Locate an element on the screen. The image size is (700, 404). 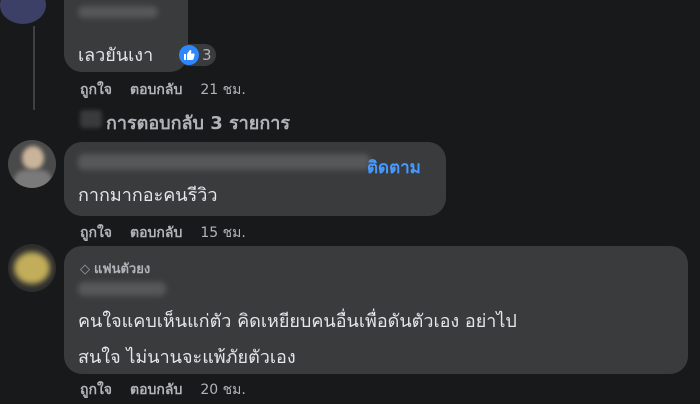
follow-button: ติดตาม is located at coordinates (394, 167).